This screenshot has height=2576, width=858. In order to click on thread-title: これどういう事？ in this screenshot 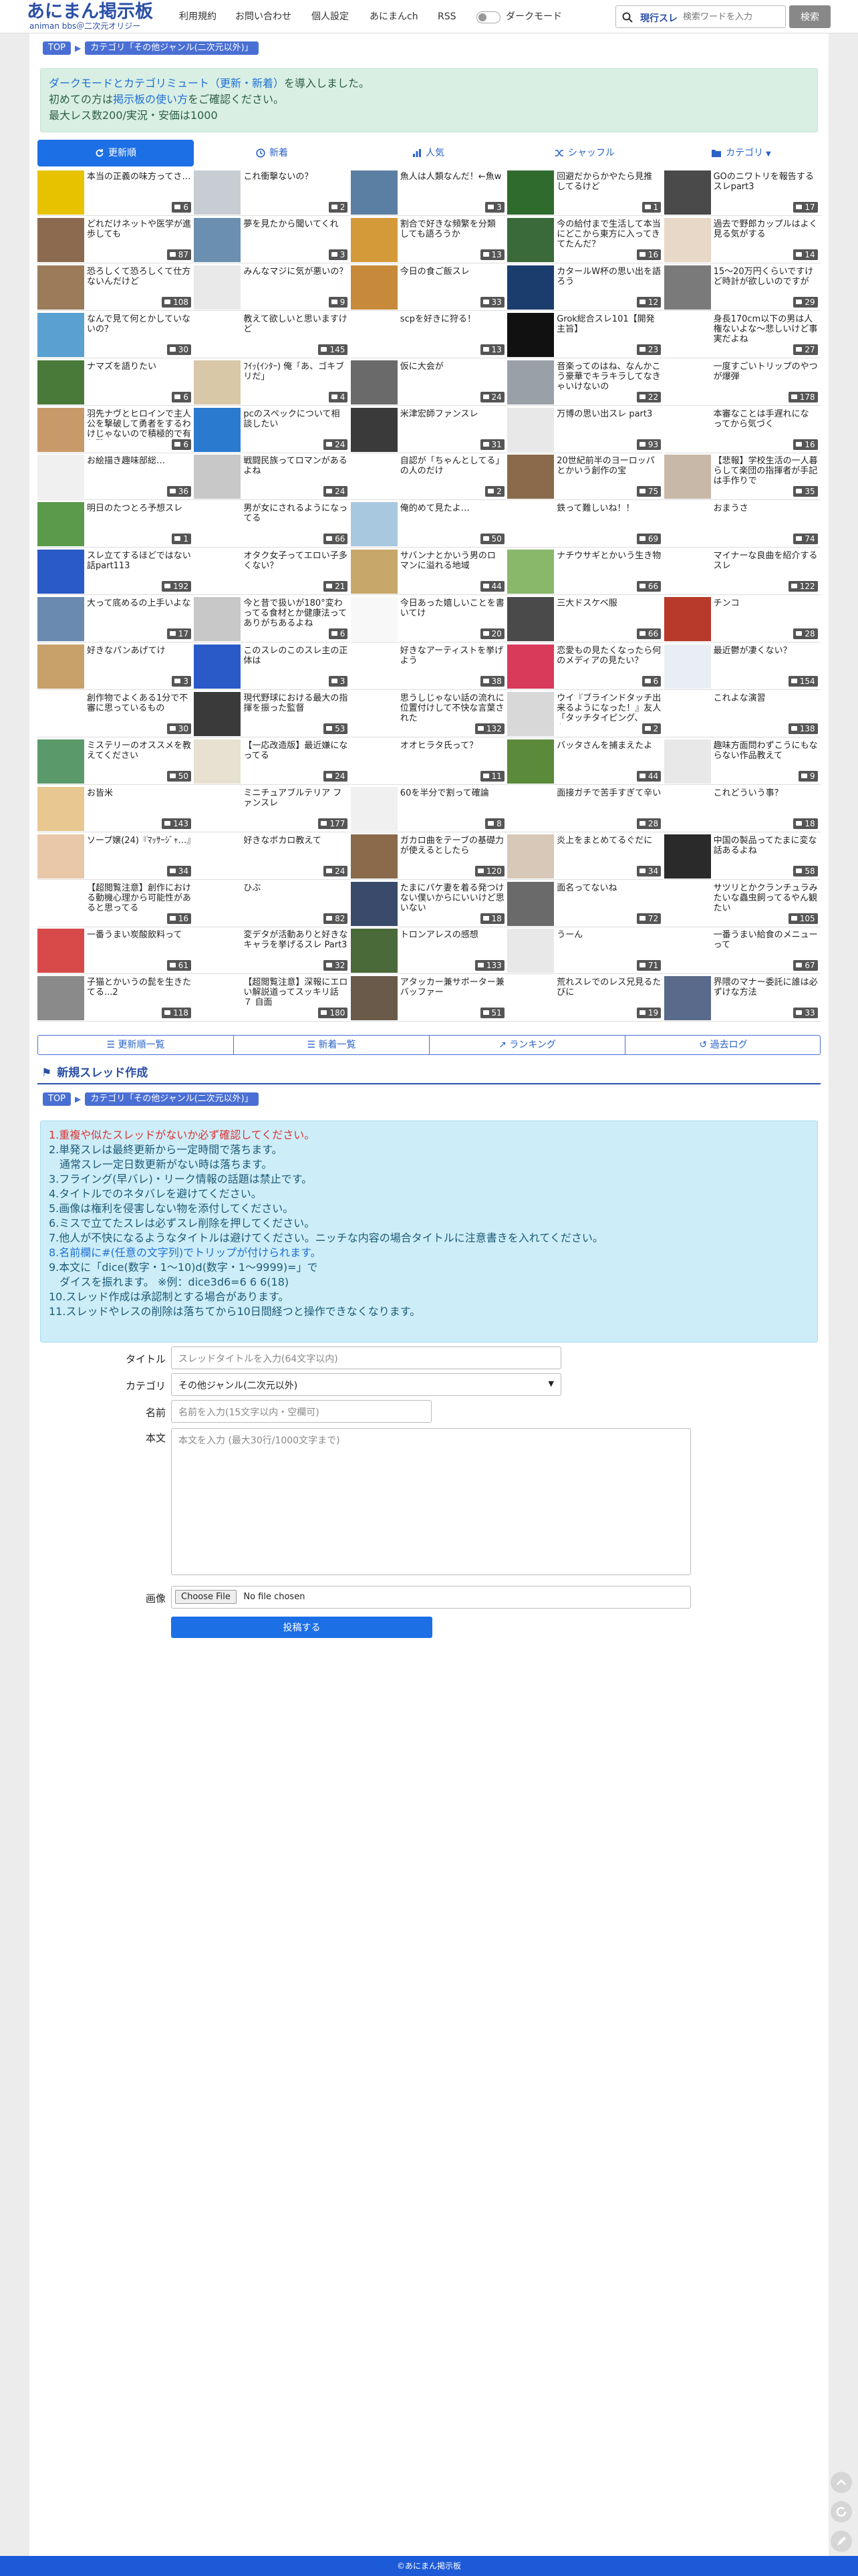, I will do `click(766, 803)`.